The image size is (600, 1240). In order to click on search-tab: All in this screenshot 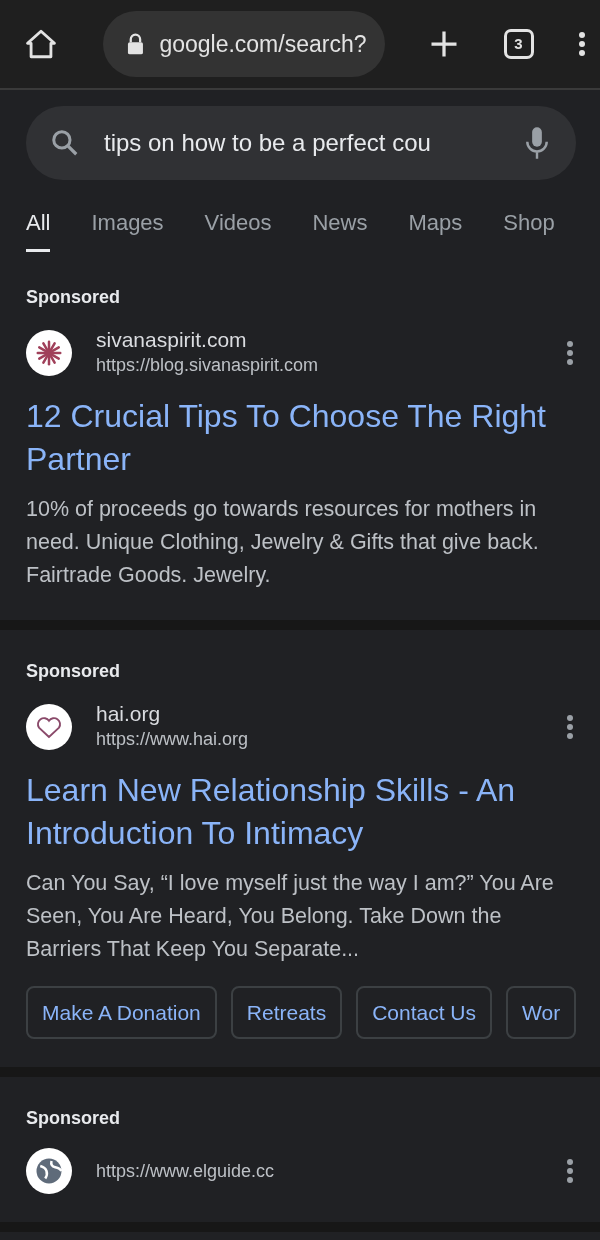, I will do `click(38, 228)`.